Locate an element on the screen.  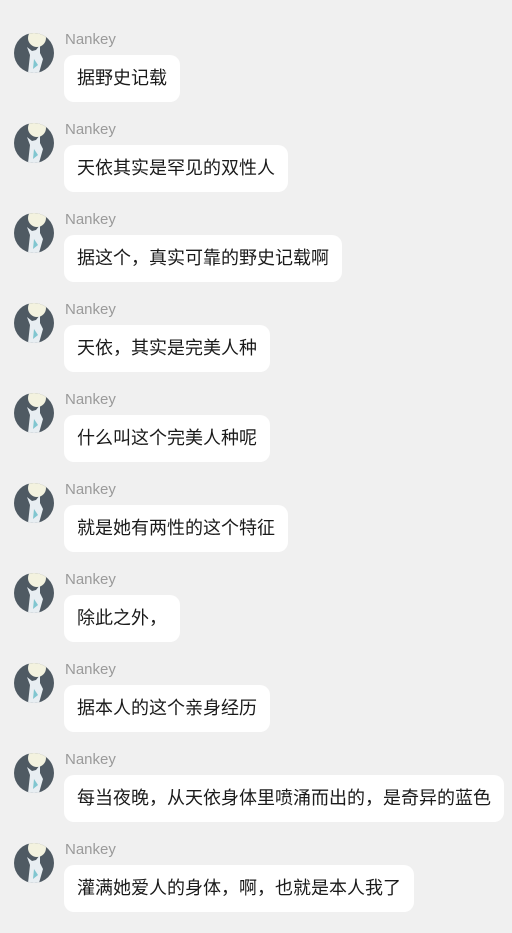
chat-message: Nankey 天依其实是罕见的双性人 is located at coordinates (256, 166).